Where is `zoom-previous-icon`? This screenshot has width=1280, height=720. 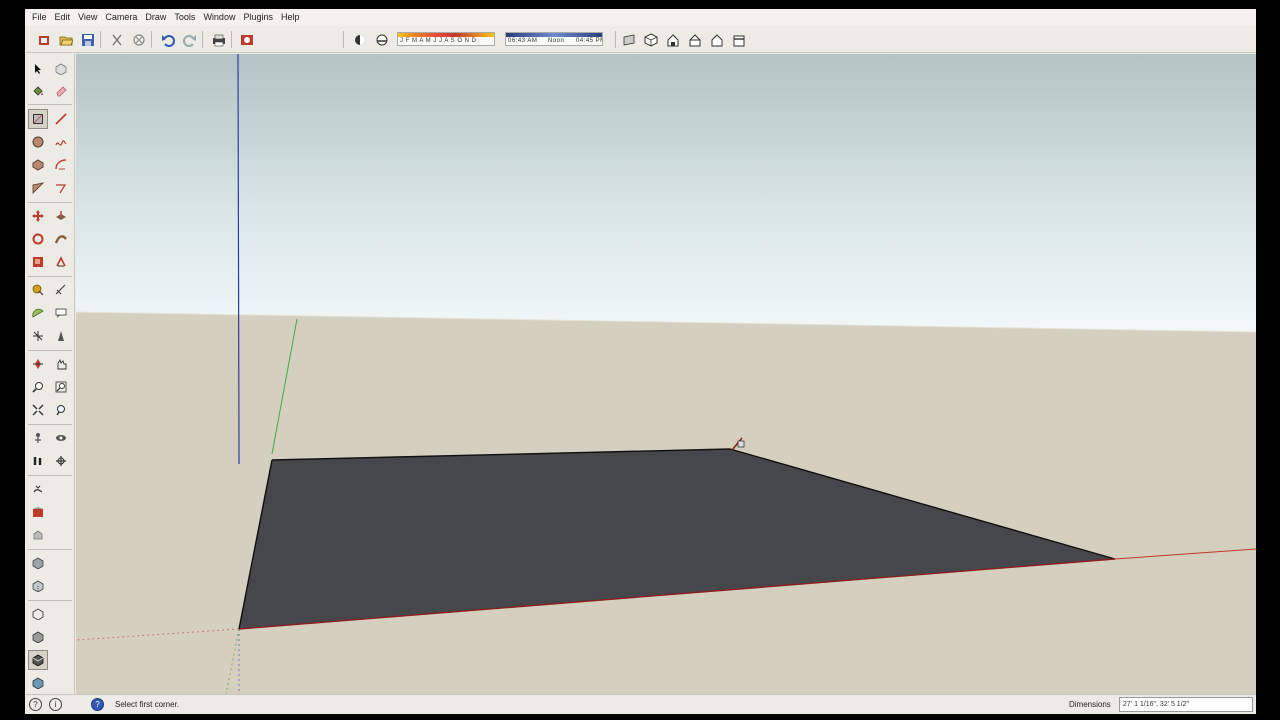
zoom-previous-icon is located at coordinates (61, 410).